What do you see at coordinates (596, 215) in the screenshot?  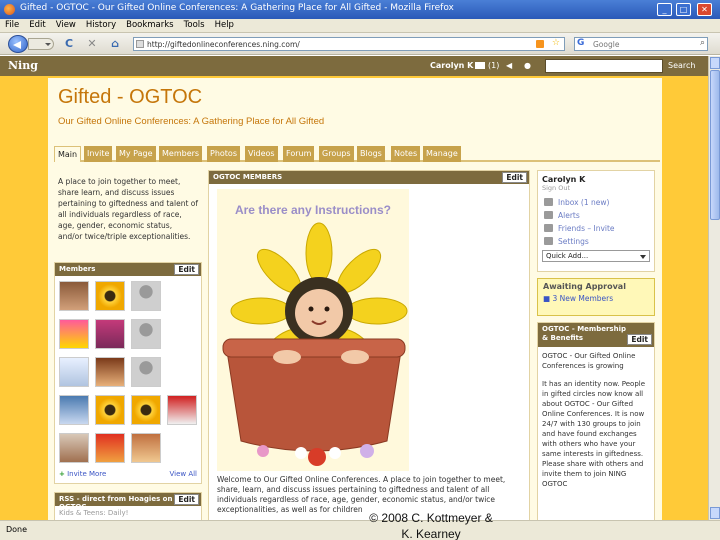 I see `alerts-link: Alerts` at bounding box center [596, 215].